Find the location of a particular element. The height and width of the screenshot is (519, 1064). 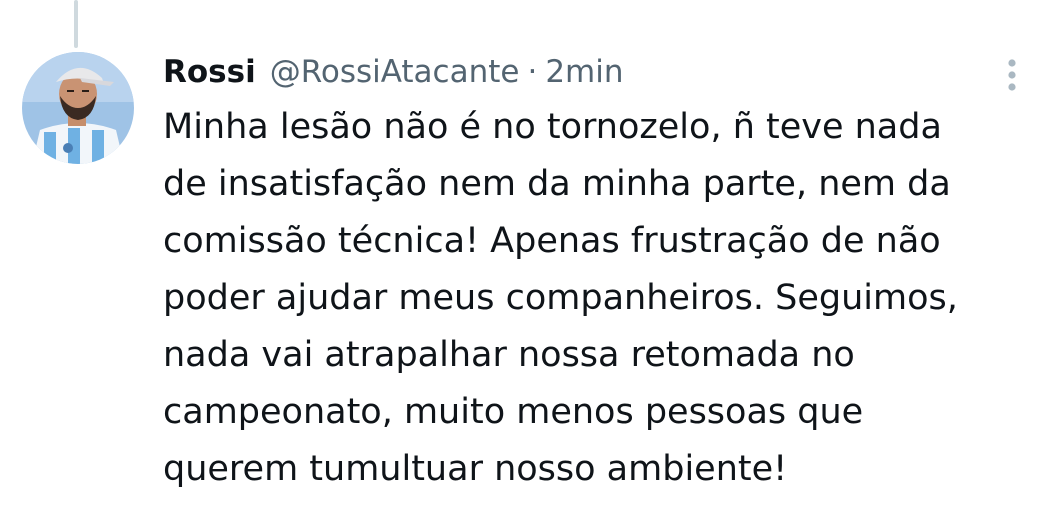

tweet-header: Rossi @RossiAtacante · 2min is located at coordinates (393, 72).